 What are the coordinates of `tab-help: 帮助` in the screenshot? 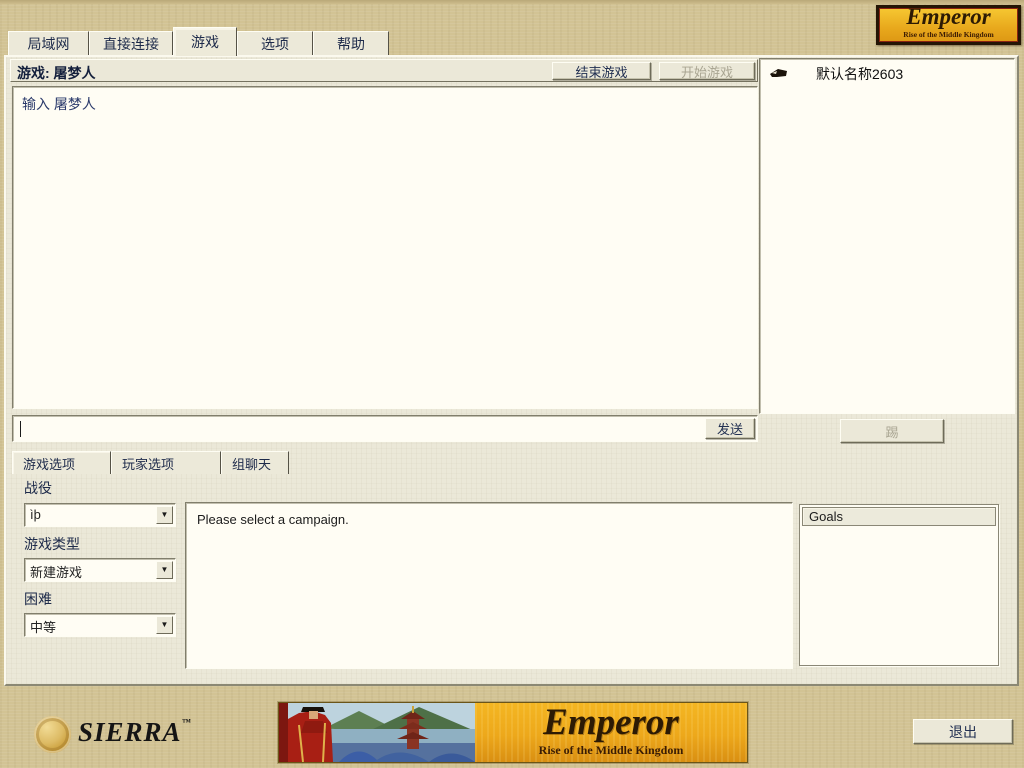 It's located at (351, 43).